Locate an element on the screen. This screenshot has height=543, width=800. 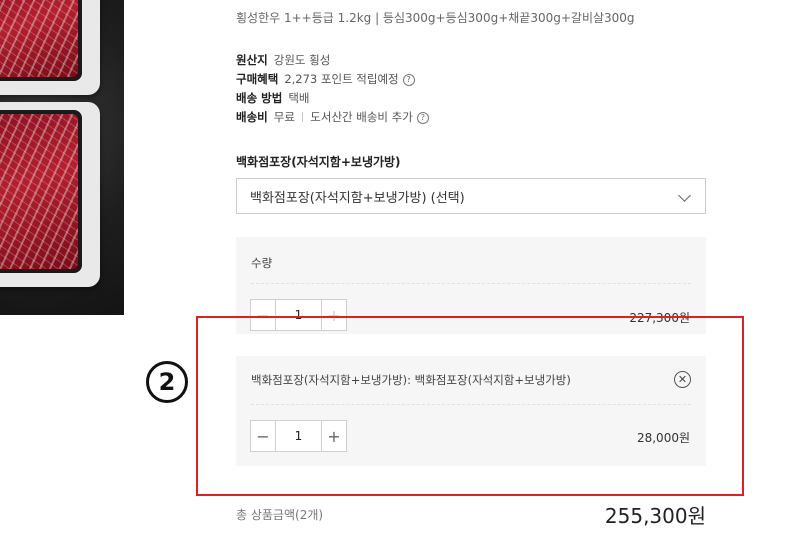
cart-item: 수량 − 1 + 227,300원 is located at coordinates (471, 285).